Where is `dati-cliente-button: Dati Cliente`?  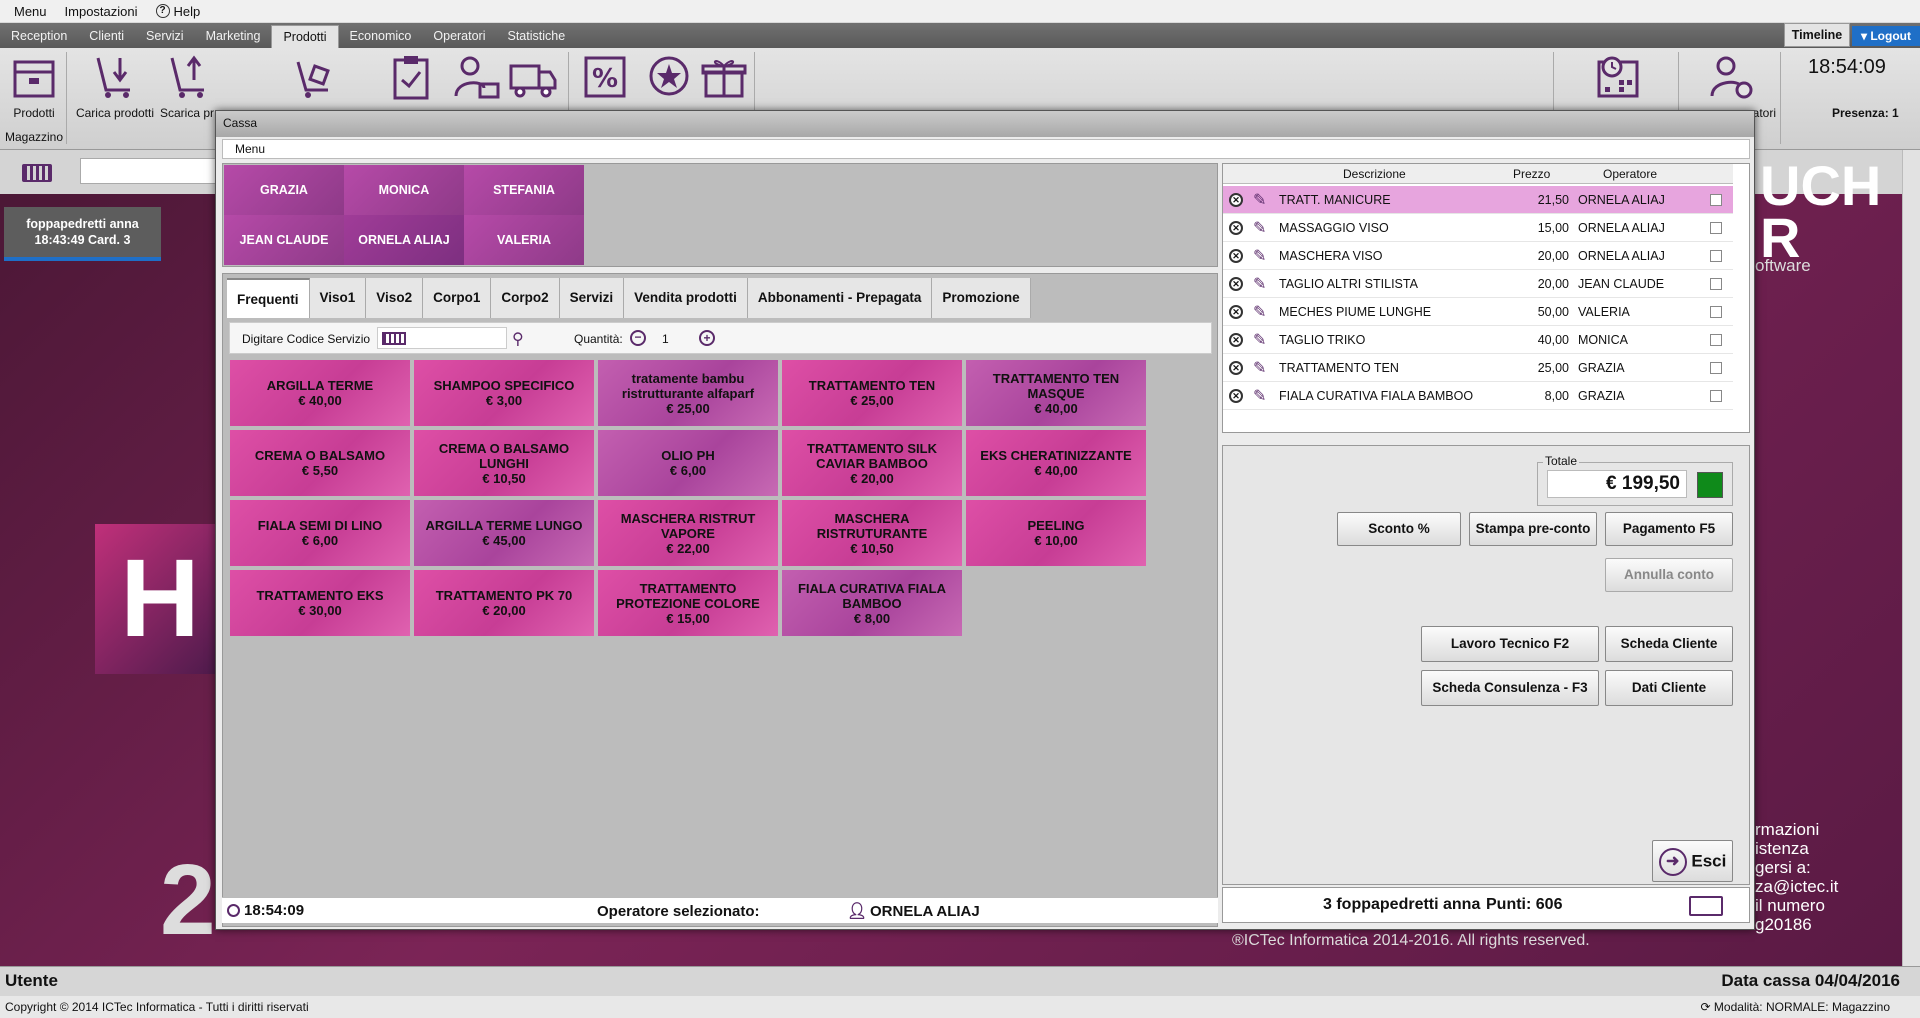 dati-cliente-button: Dati Cliente is located at coordinates (1669, 688).